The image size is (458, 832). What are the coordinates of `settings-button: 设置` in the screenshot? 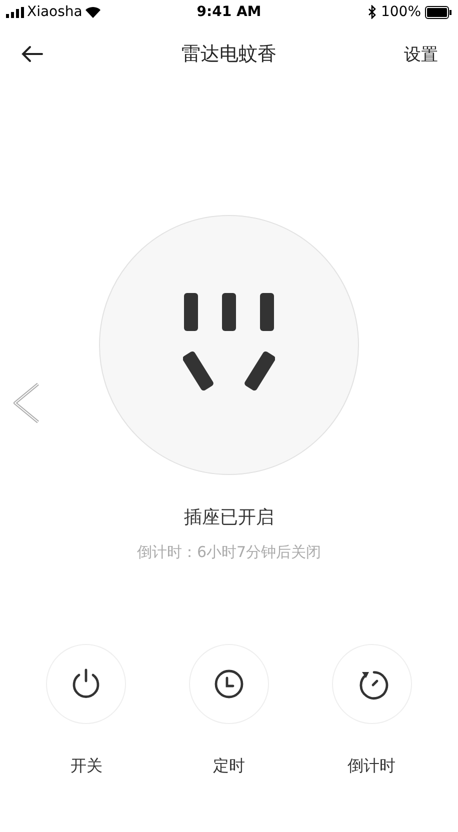 It's located at (421, 54).